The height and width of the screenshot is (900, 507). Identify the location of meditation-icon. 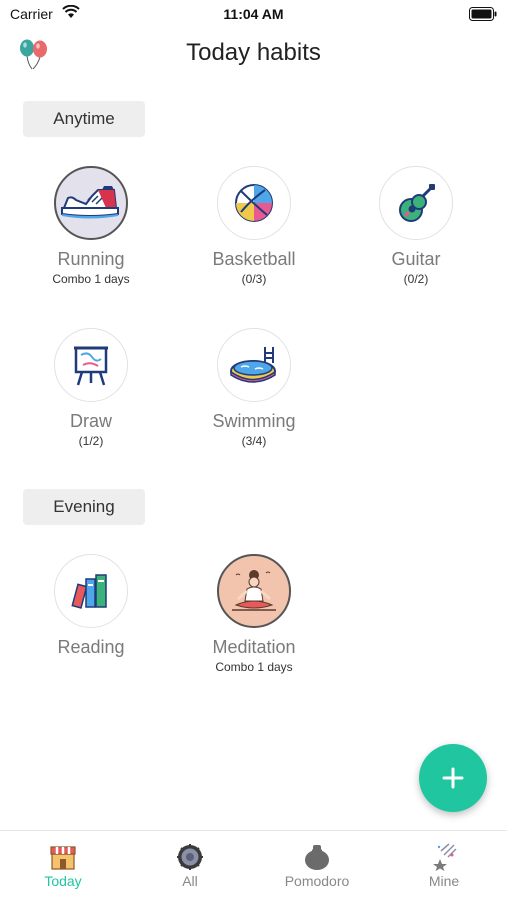
(254, 591).